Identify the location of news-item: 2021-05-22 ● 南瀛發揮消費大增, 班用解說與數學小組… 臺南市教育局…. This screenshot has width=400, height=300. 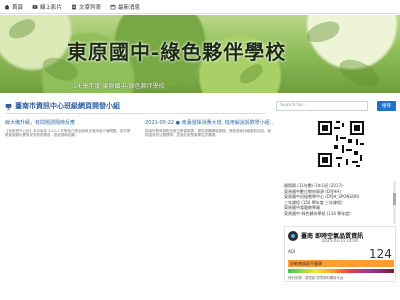
(209, 131).